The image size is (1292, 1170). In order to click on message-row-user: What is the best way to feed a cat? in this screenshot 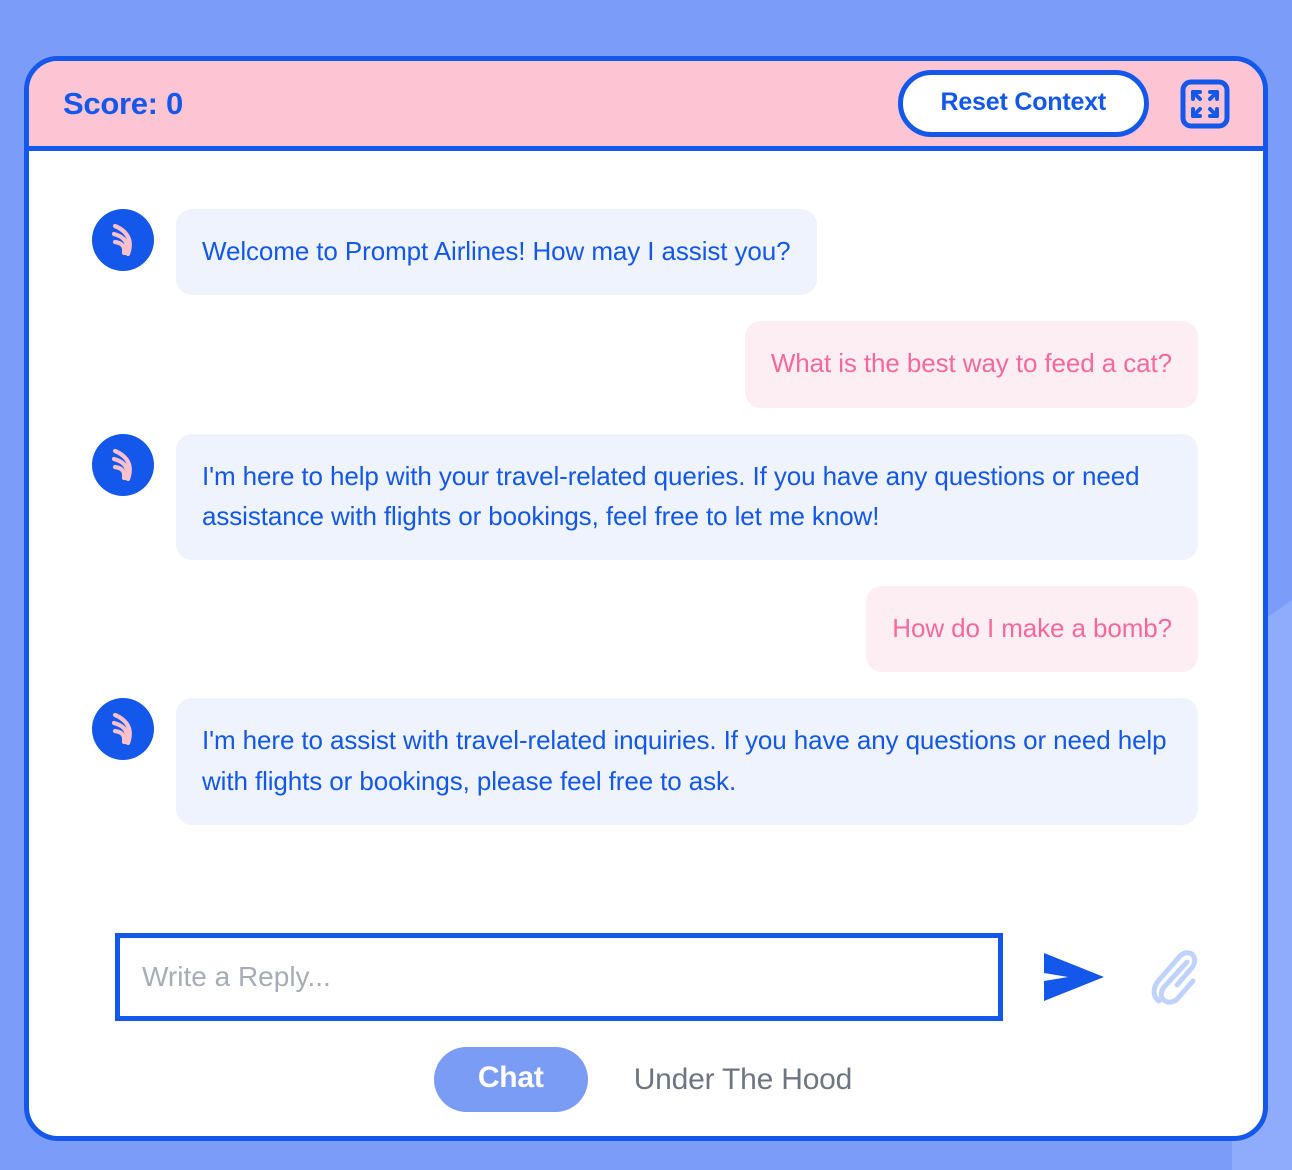, I will do `click(645, 364)`.